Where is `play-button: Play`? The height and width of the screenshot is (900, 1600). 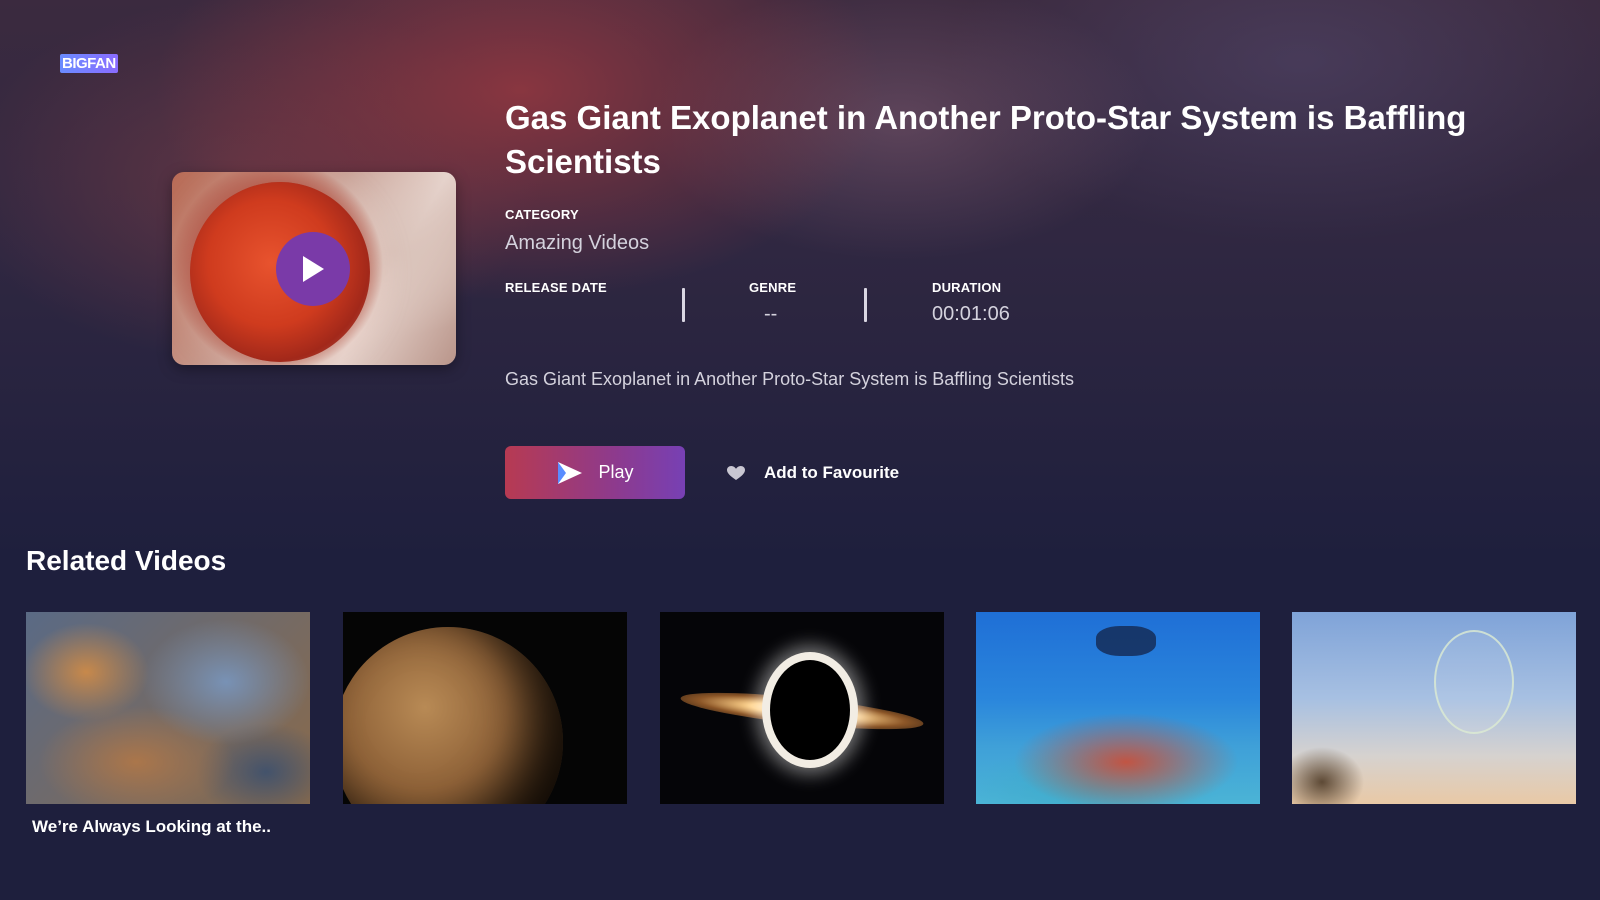
play-button: Play is located at coordinates (595, 472).